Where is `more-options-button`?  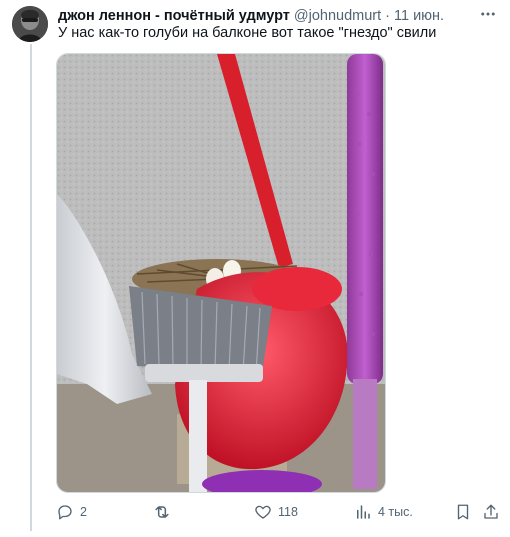
more-options-button is located at coordinates (488, 16).